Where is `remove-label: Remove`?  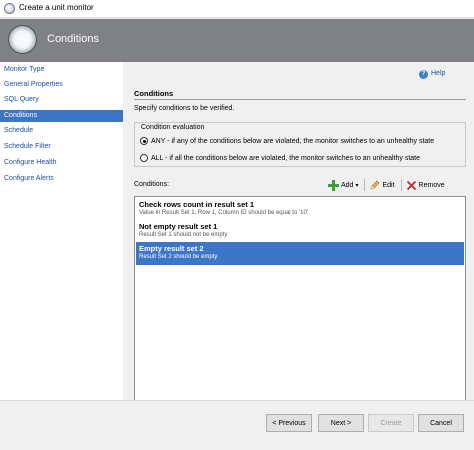
remove-label: Remove is located at coordinates (431, 185).